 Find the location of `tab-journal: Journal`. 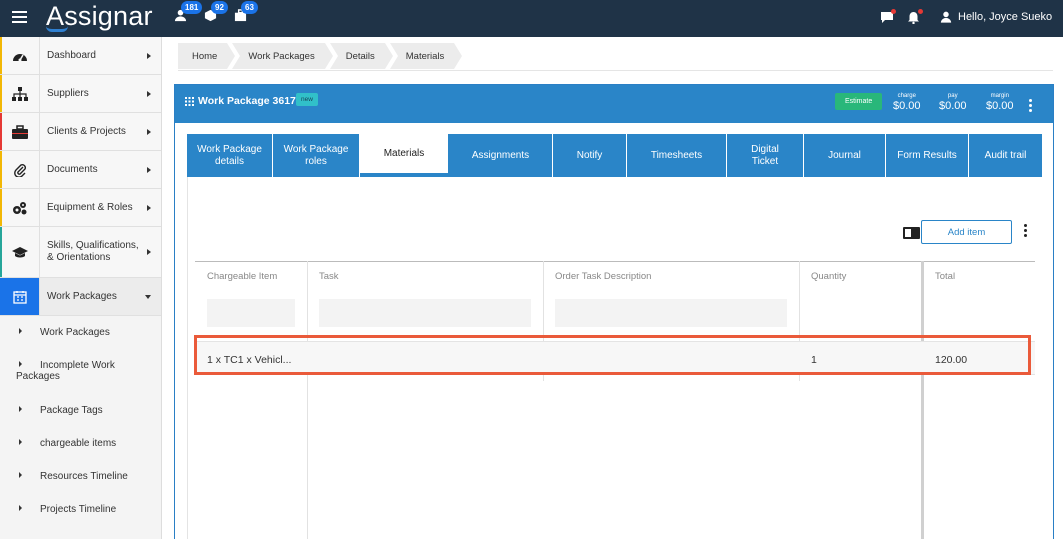

tab-journal: Journal is located at coordinates (845, 155).